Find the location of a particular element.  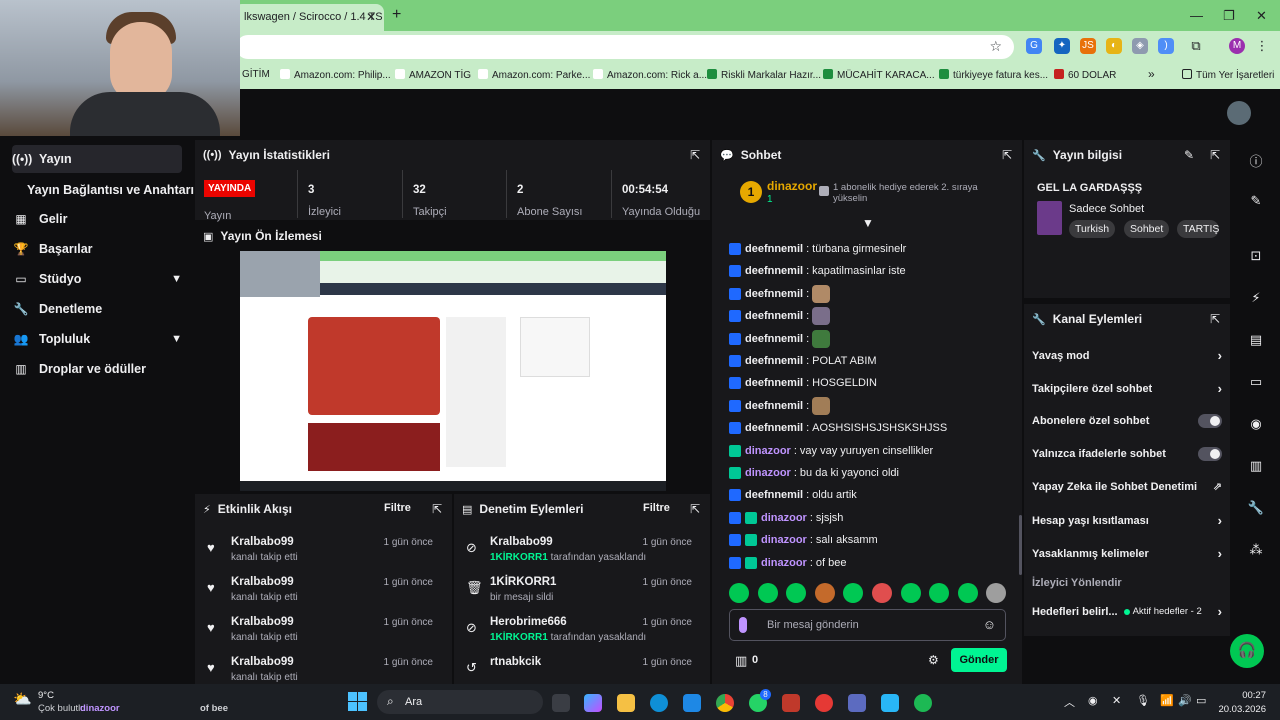

sidebar-item-community: 👥 Topluluk ▼ is located at coordinates (97, 339).